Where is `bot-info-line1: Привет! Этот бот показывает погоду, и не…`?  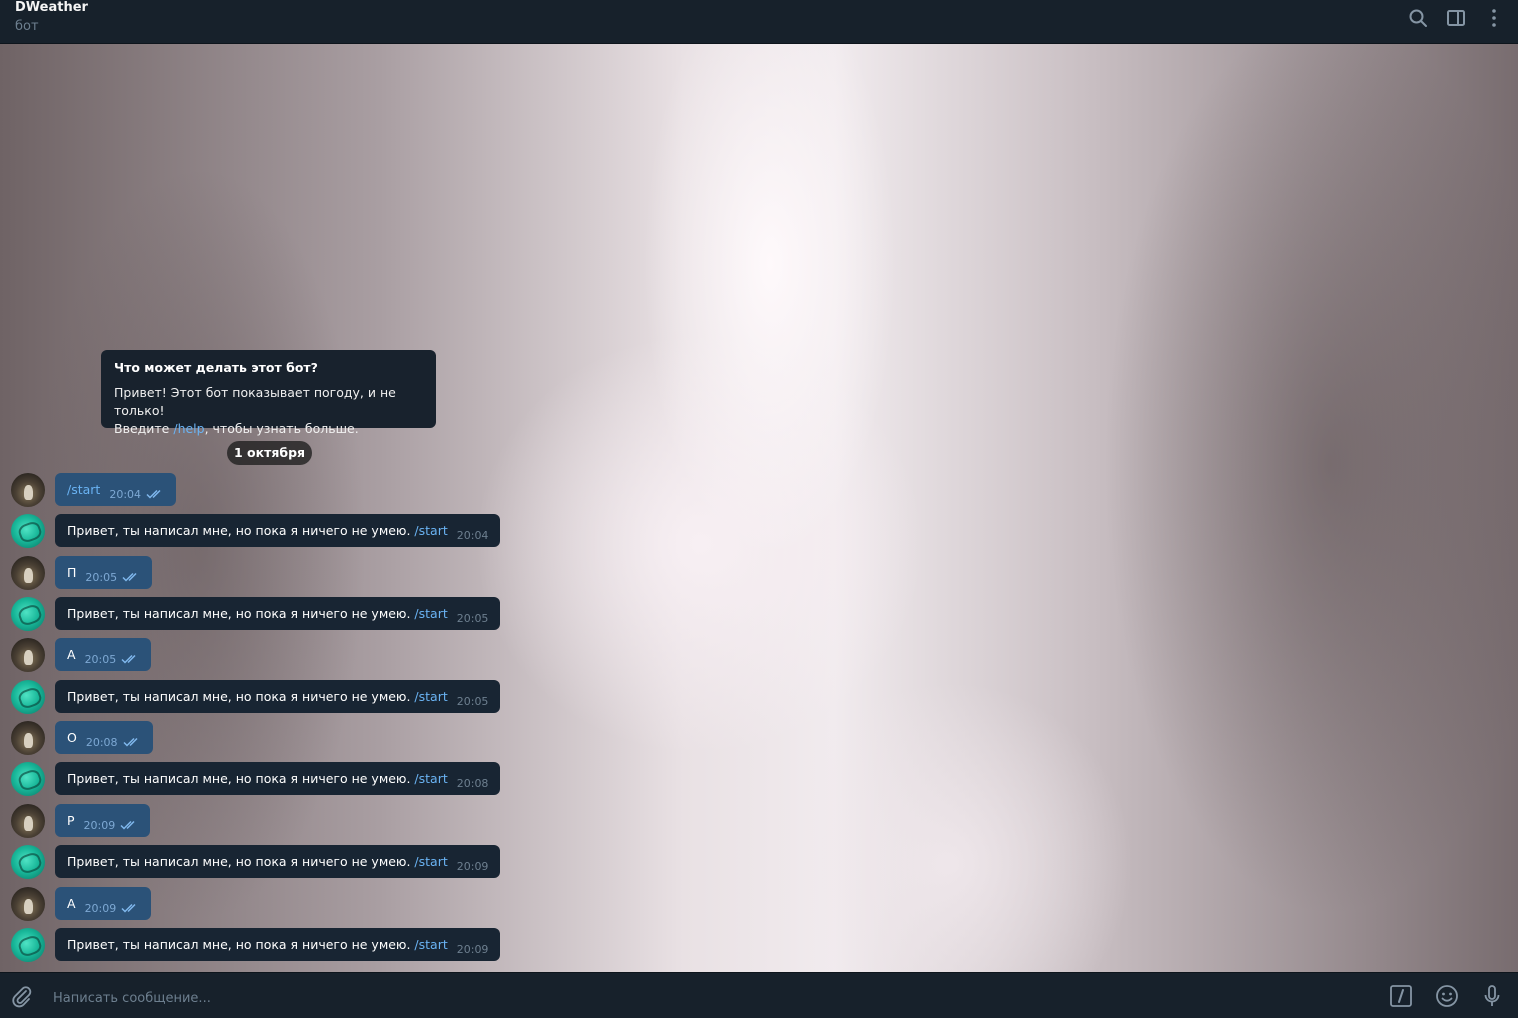 bot-info-line1: Привет! Этот бот показывает погоду, и не… is located at coordinates (255, 401).